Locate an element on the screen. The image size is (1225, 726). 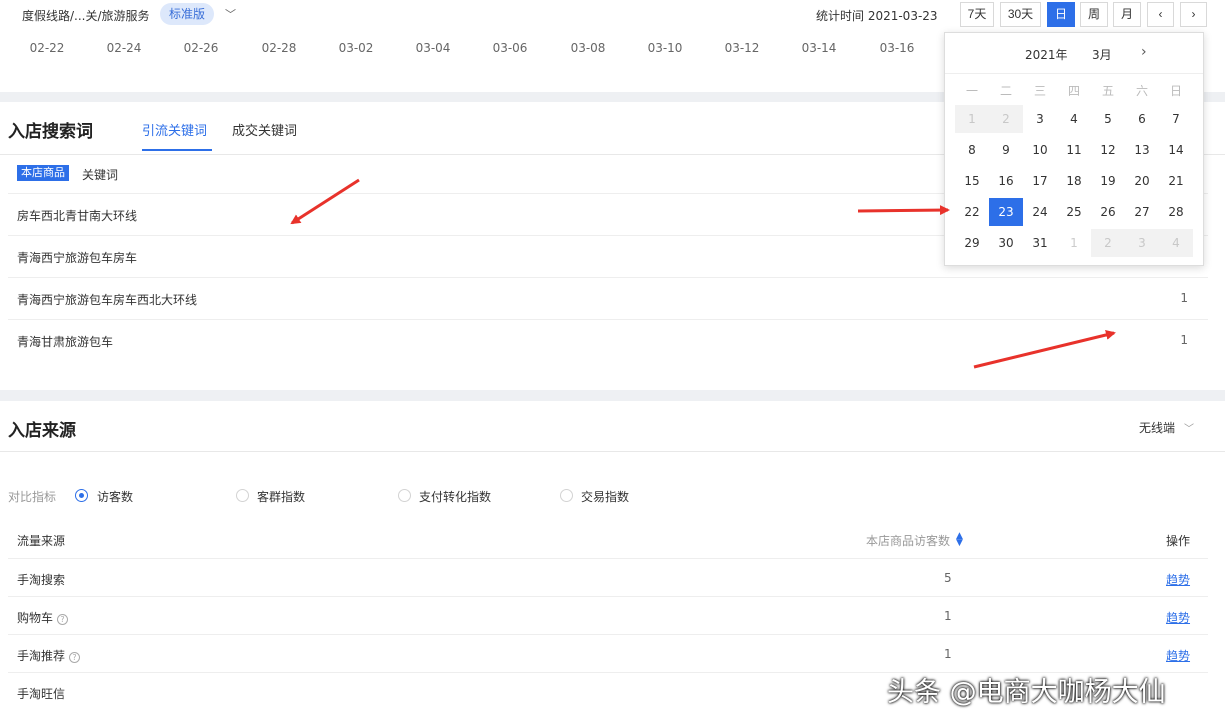
watermark: 头条 @电商大咖杨大仙 is located at coordinates (1026, 692).